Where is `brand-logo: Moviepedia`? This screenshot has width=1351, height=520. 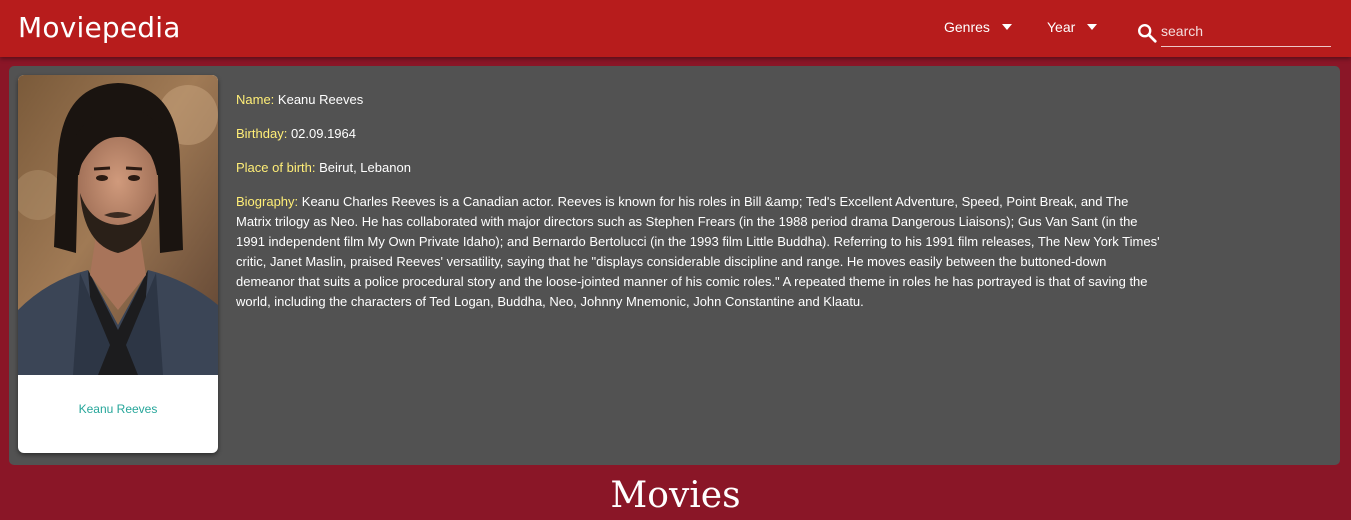
brand-logo: Moviepedia is located at coordinates (99, 27).